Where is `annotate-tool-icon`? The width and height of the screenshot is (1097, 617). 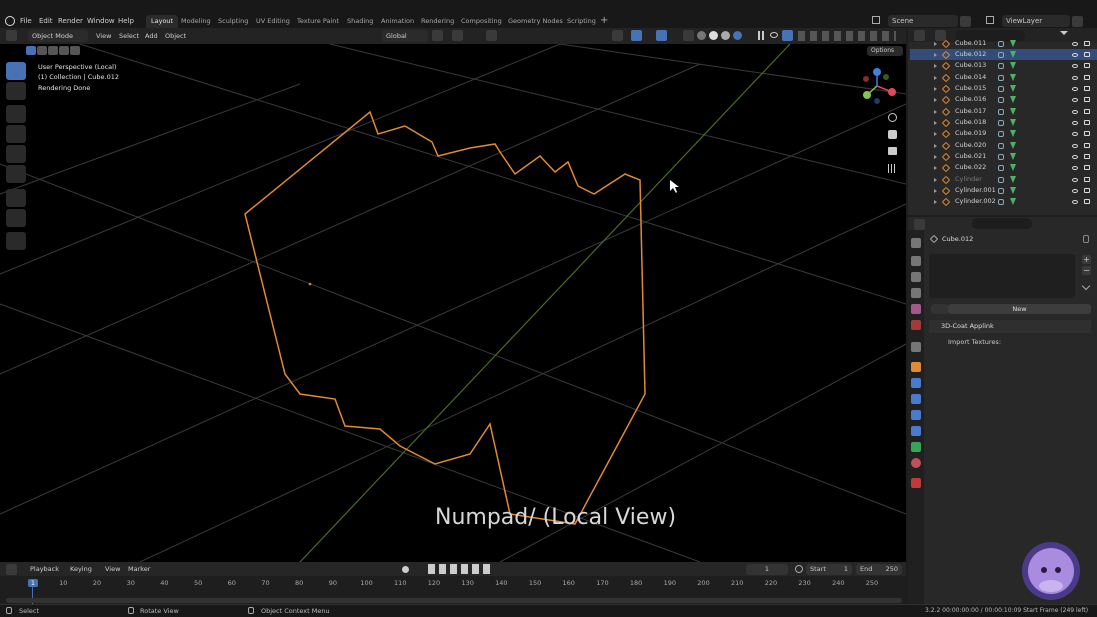 annotate-tool-icon is located at coordinates (16, 198).